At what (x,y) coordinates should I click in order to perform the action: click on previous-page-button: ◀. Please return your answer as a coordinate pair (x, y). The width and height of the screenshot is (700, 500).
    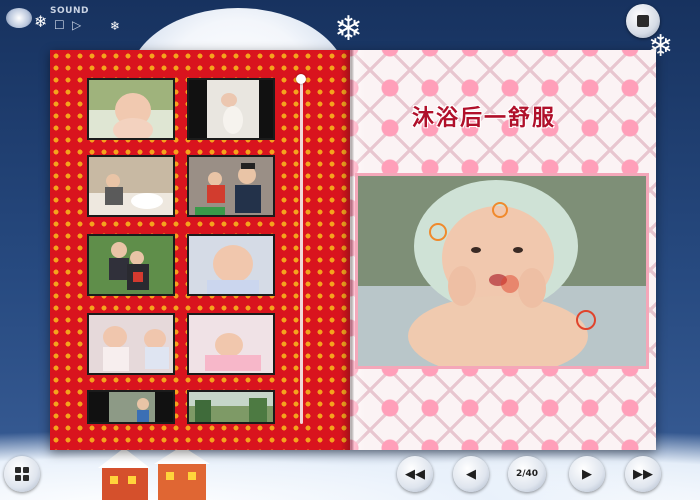
    Looking at the image, I should click on (471, 474).